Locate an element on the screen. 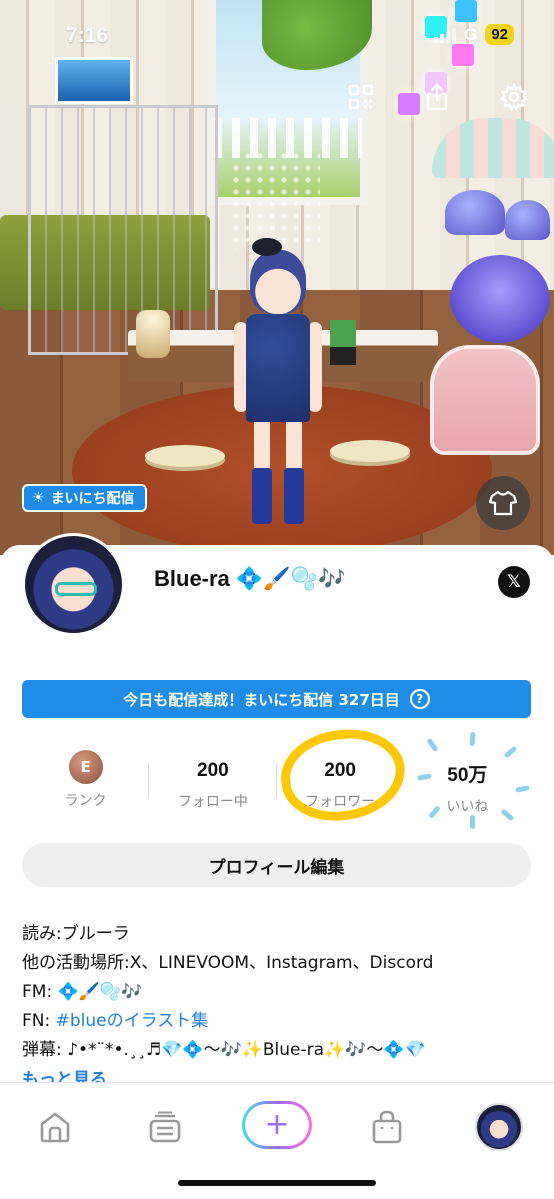 This screenshot has height=1199, width=554. outfit-button is located at coordinates (503, 503).